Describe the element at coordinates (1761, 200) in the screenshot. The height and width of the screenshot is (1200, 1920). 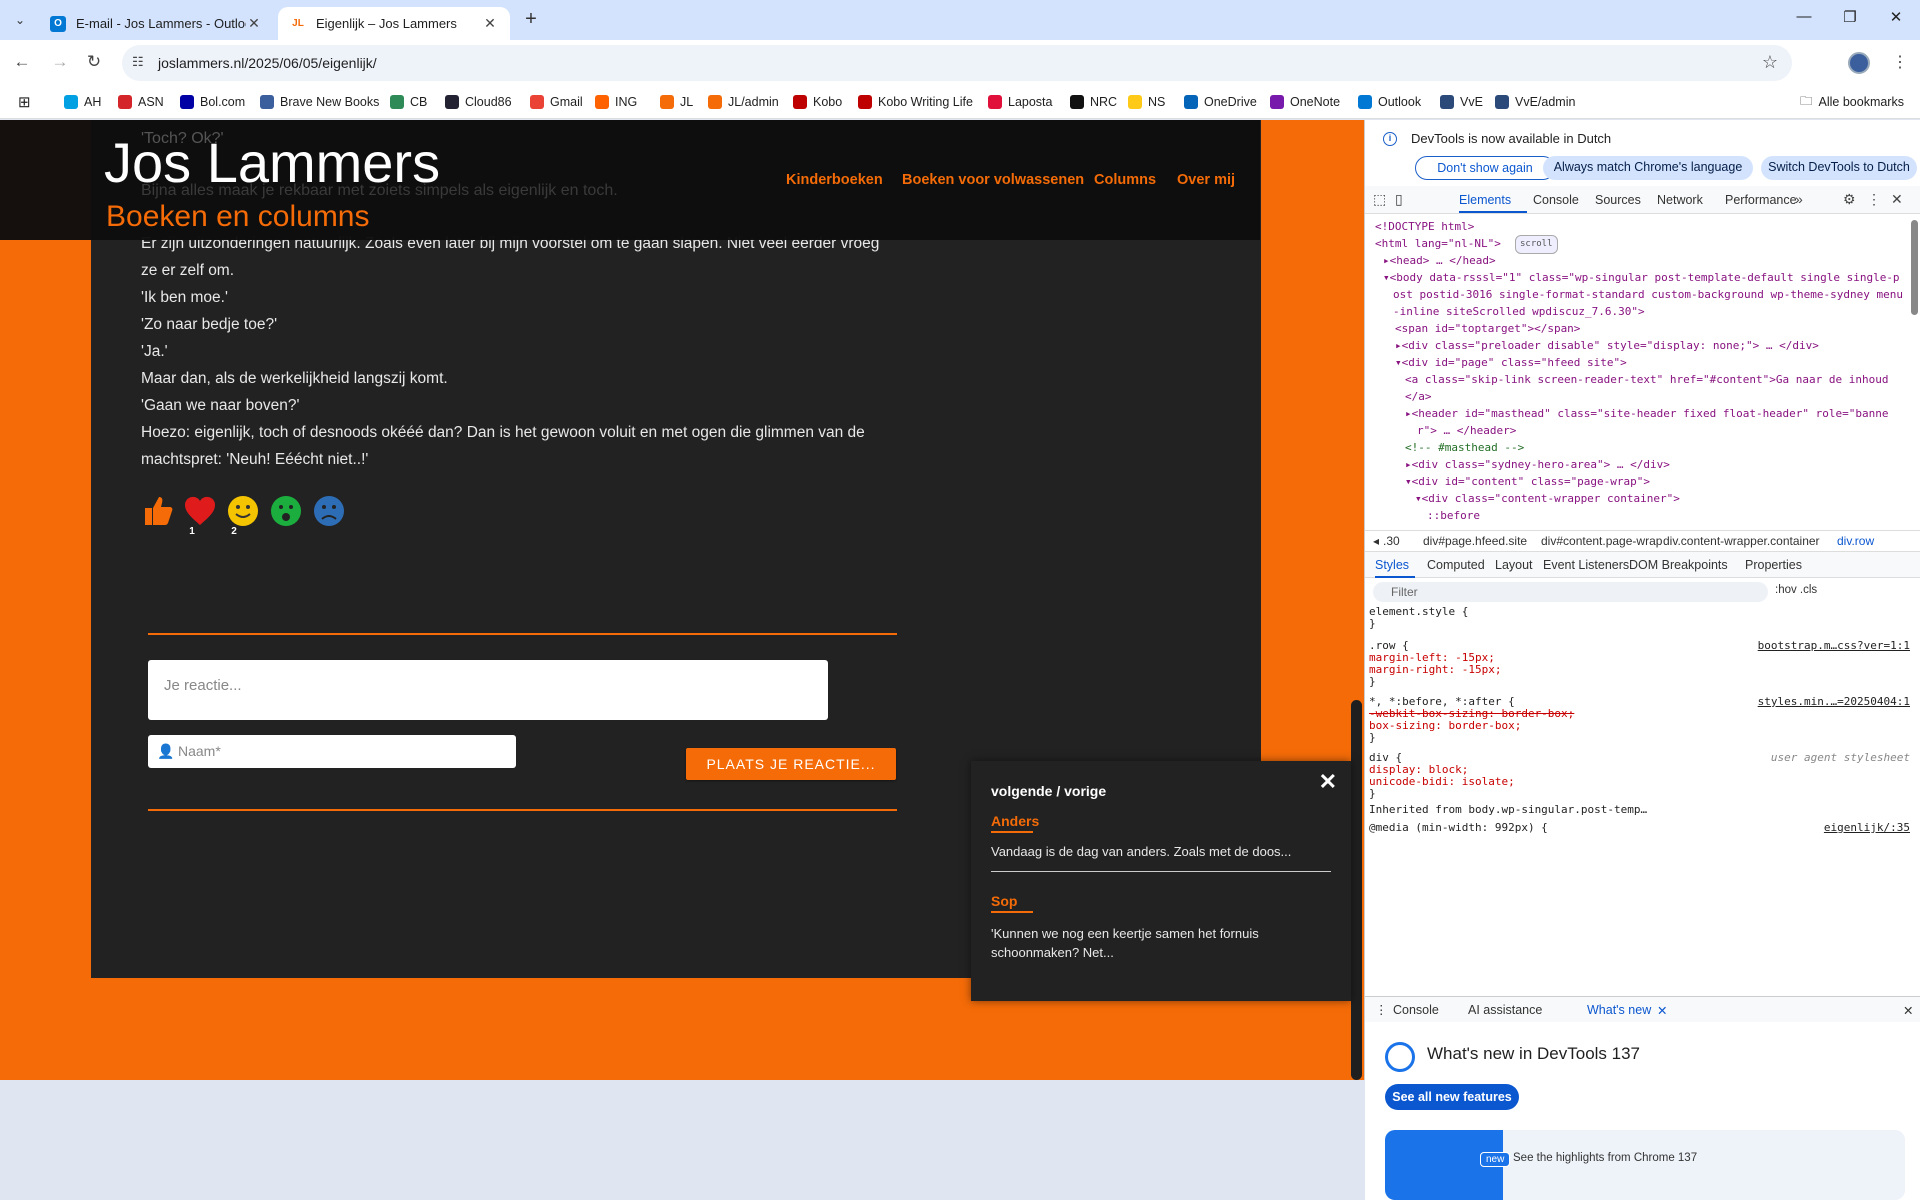
I see `tab-performance: Performance` at that location.